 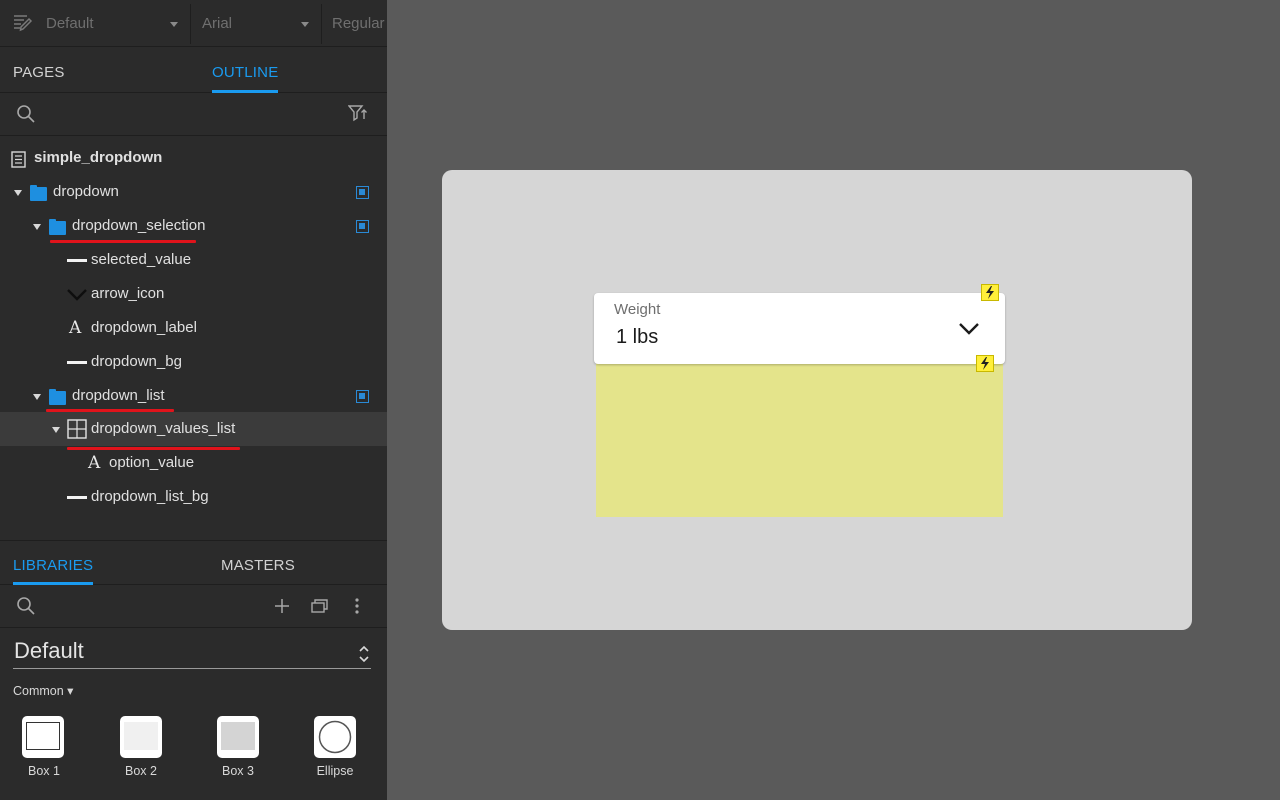 What do you see at coordinates (193, 362) in the screenshot?
I see `outline-item-dropdown-bg: dropdown_bg` at bounding box center [193, 362].